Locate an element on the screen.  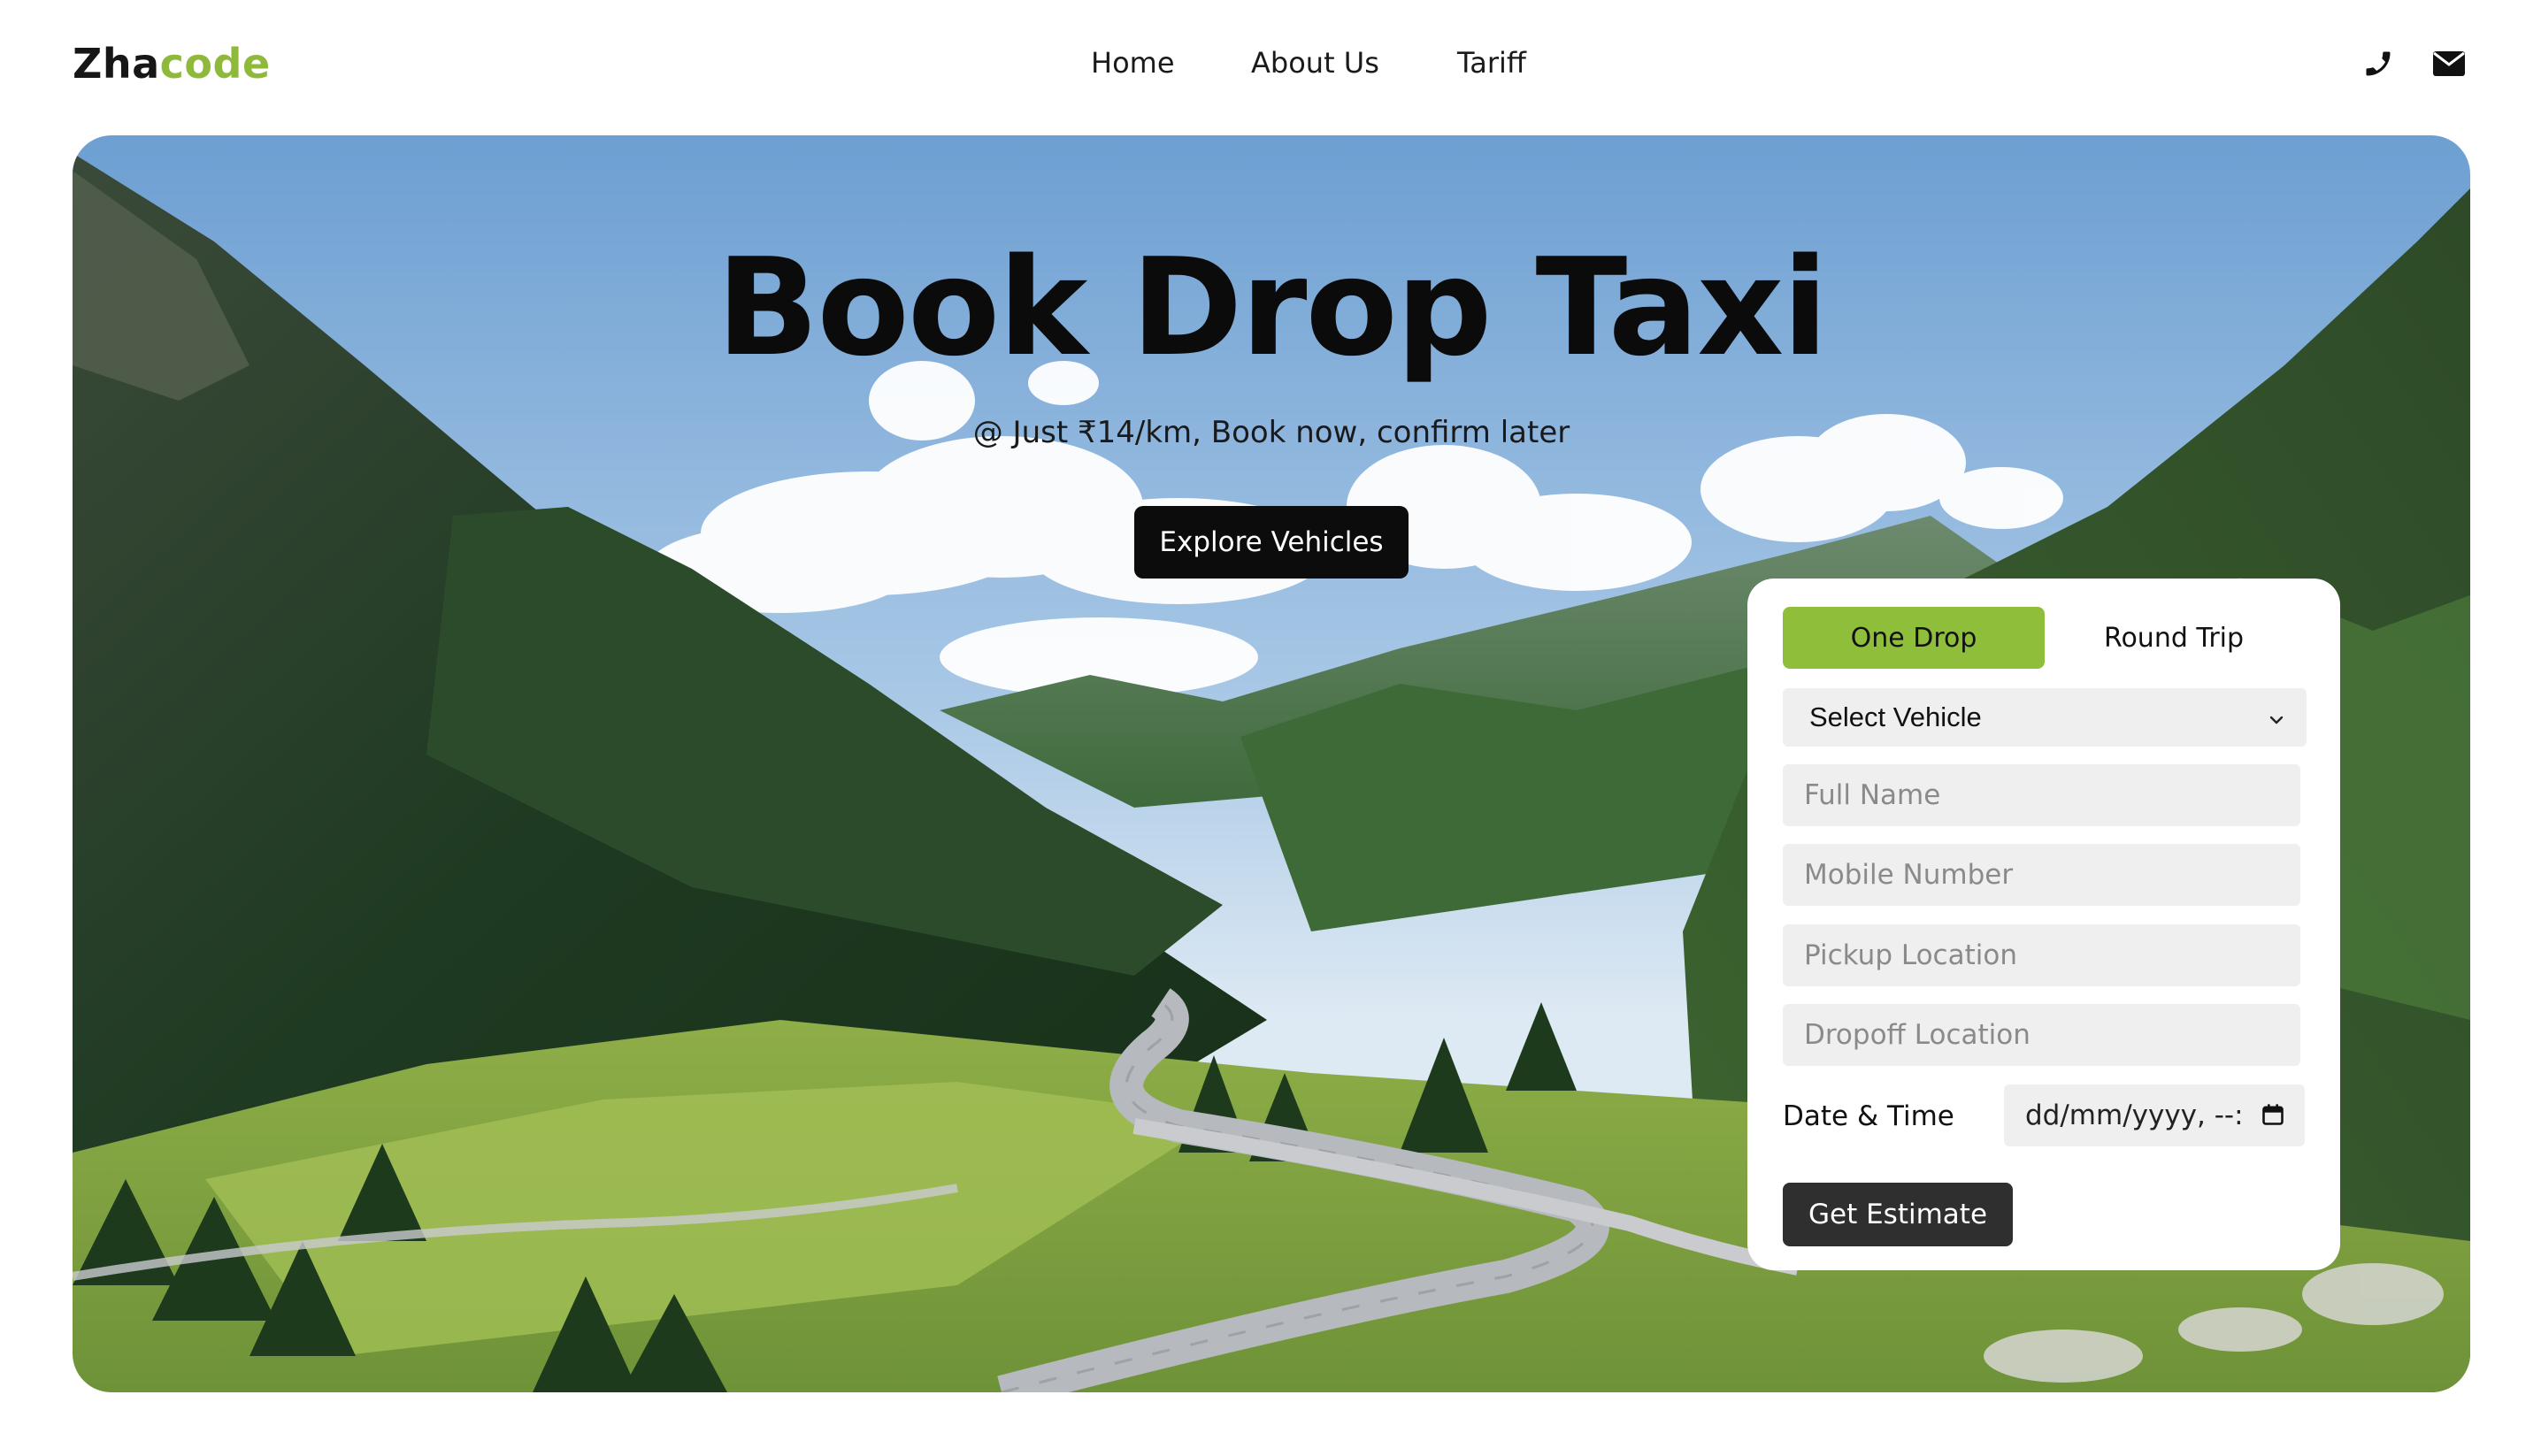
tab-one-drop: One Drop is located at coordinates (1914, 638).